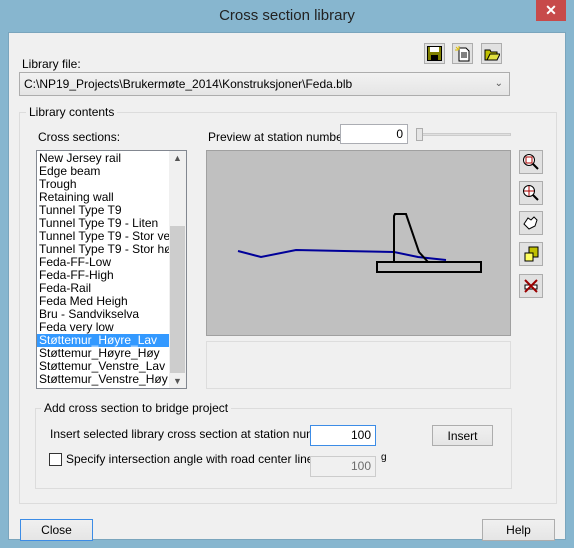 The image size is (574, 548). I want to click on new-file-icon, so click(462, 53).